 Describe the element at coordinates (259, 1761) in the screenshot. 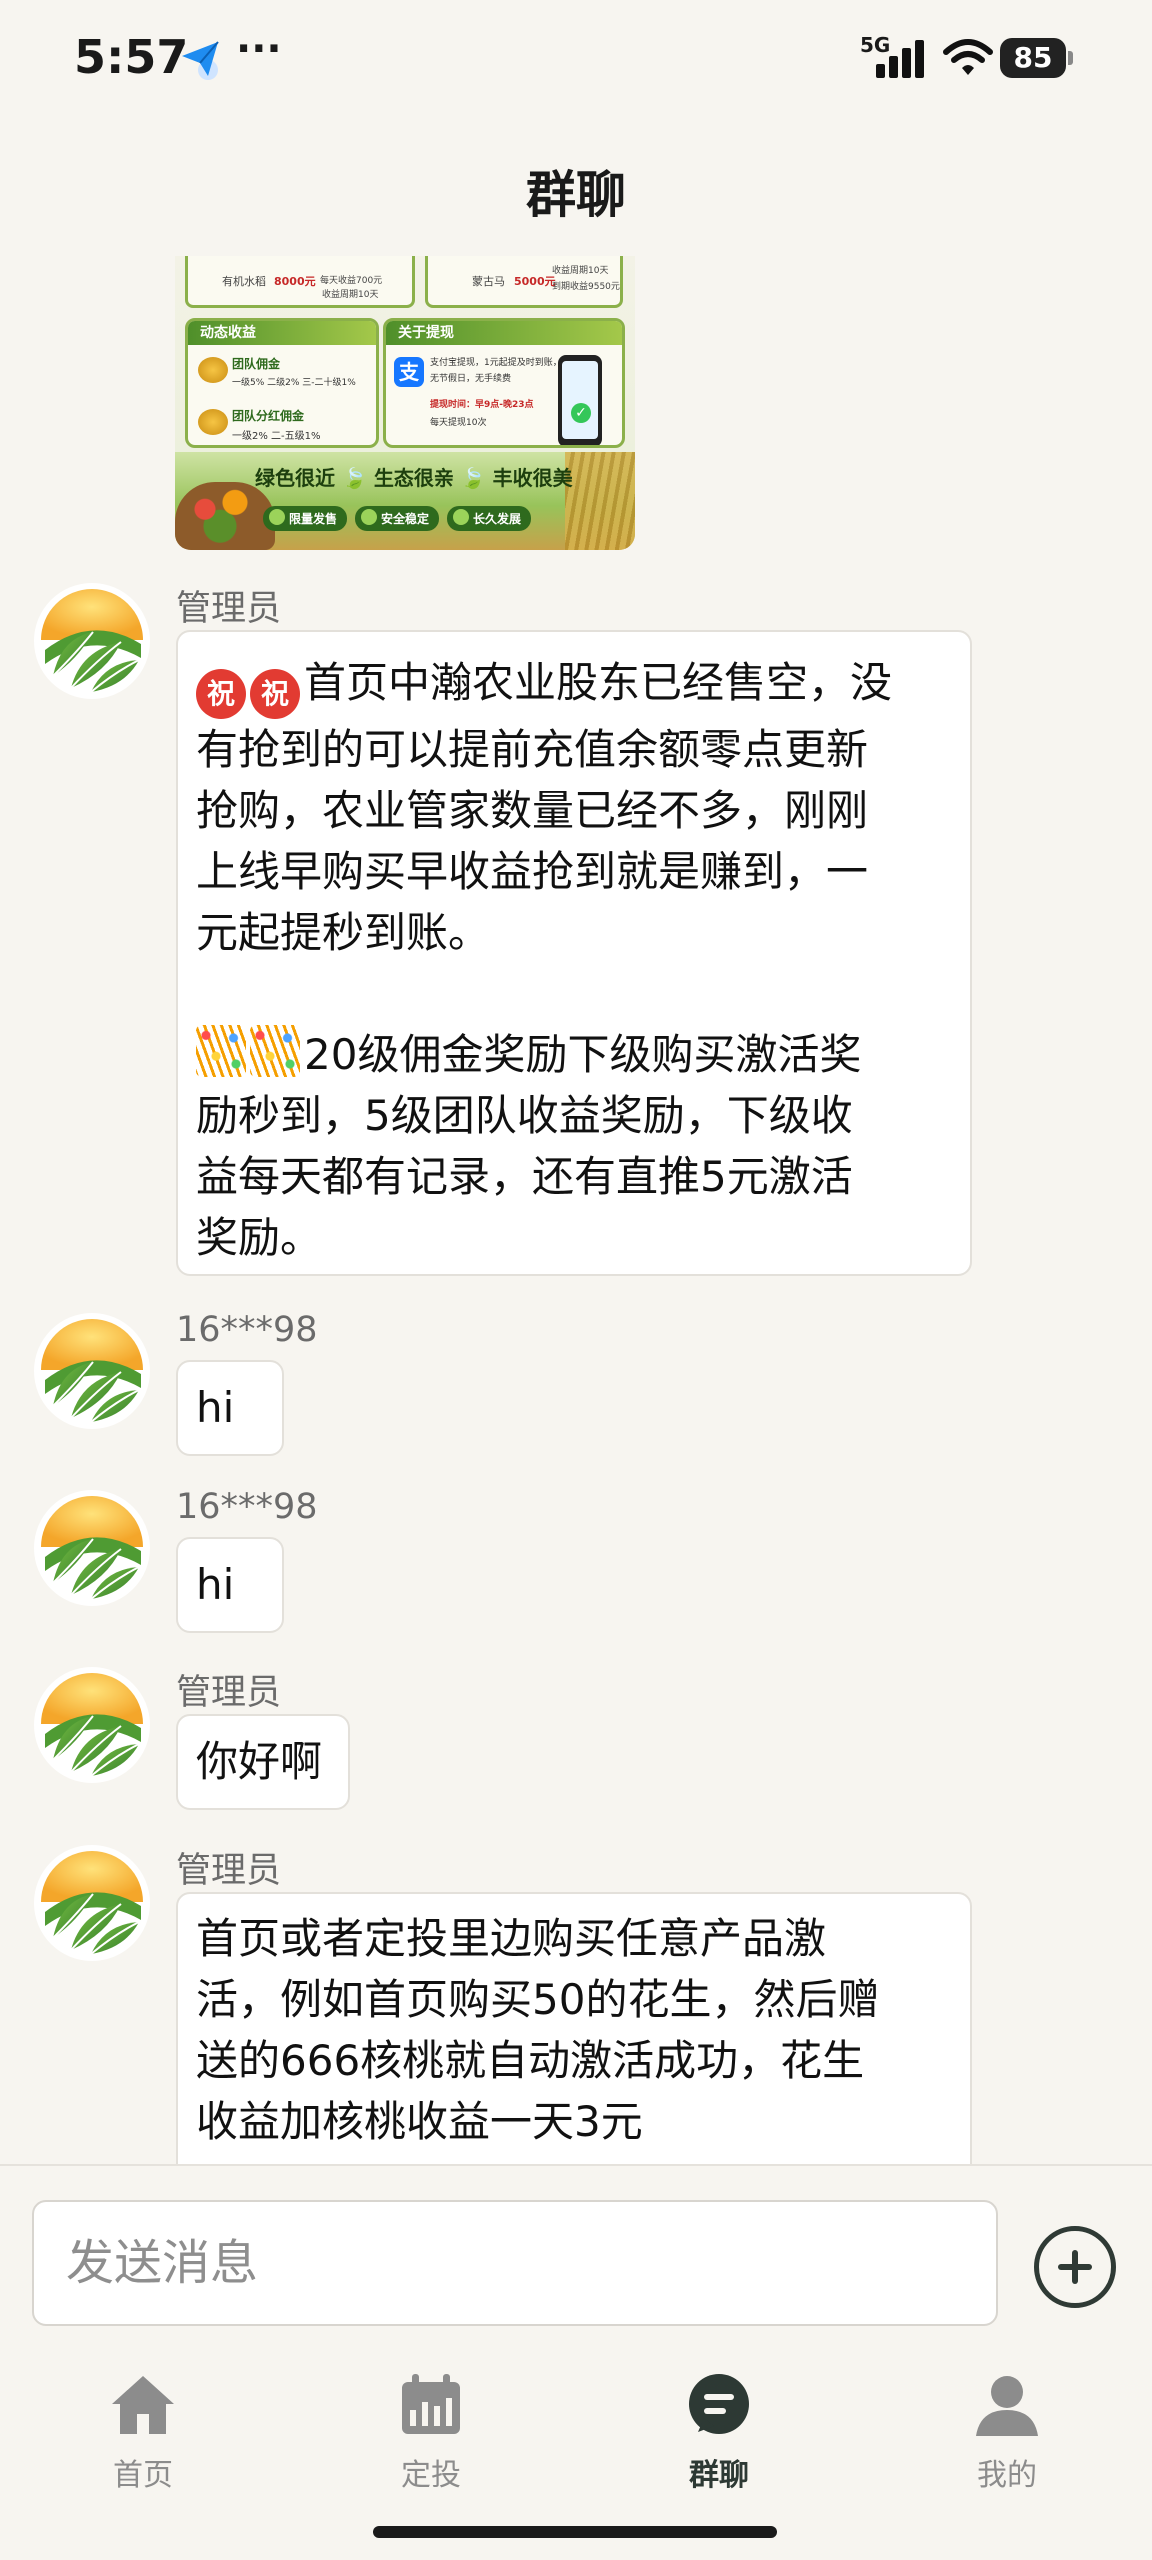

I see `message-text: 你好啊` at that location.